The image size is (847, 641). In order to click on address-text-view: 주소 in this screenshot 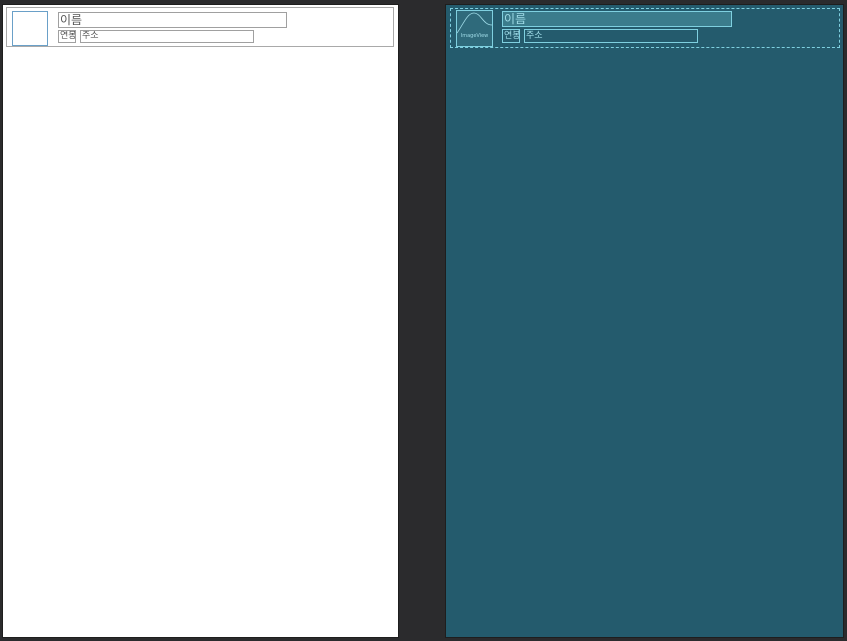, I will do `click(167, 36)`.